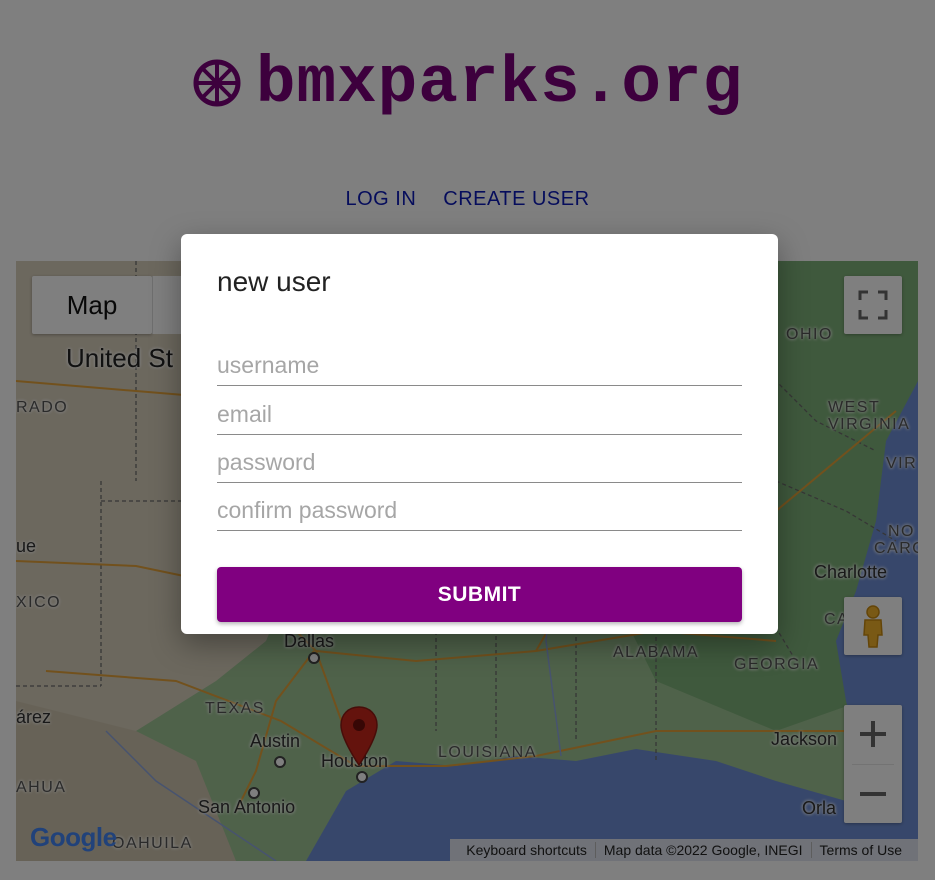 This screenshot has width=935, height=880. What do you see at coordinates (479, 414) in the screenshot?
I see `email-input` at bounding box center [479, 414].